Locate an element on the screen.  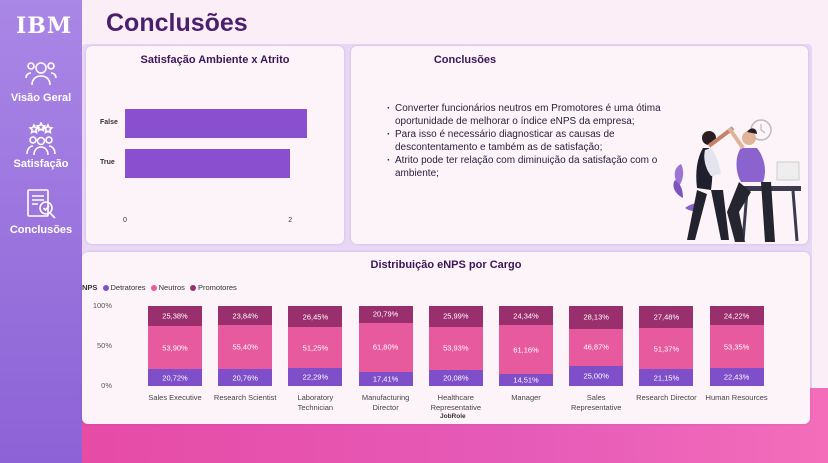
bar-segment-promotores: 28,13% is located at coordinates (596, 317).